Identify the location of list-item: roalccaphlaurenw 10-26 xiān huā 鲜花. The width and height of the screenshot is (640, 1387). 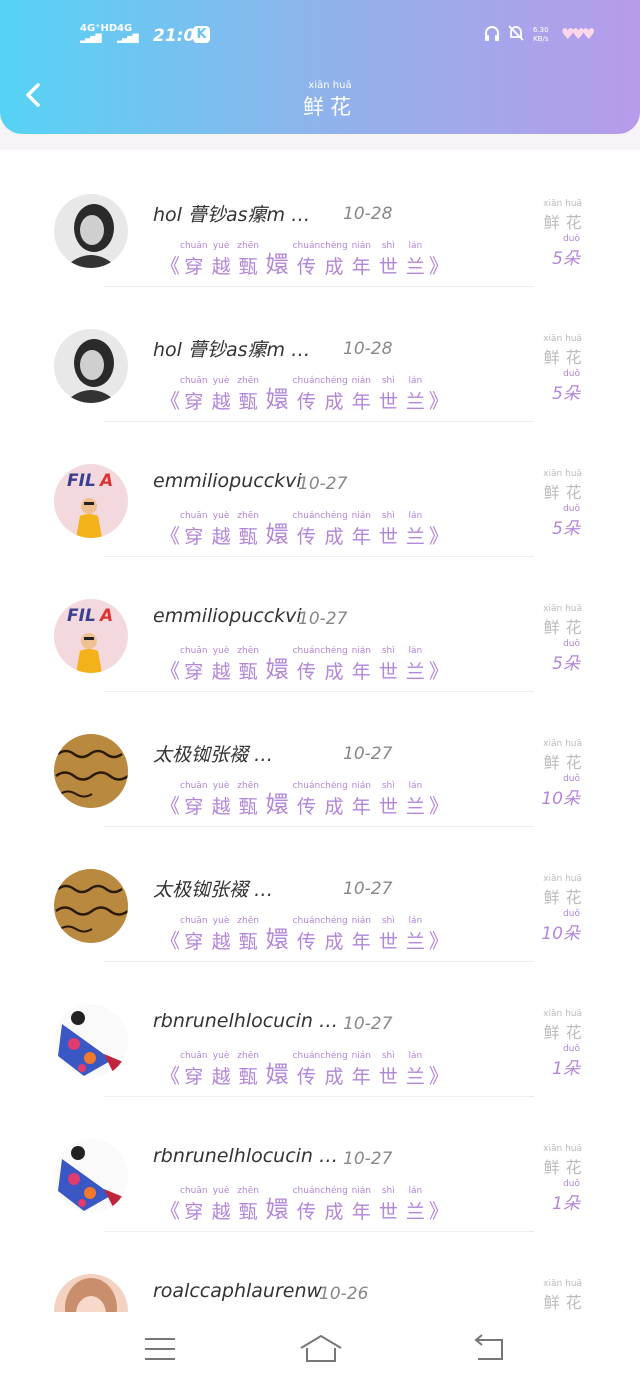
(320, 1272).